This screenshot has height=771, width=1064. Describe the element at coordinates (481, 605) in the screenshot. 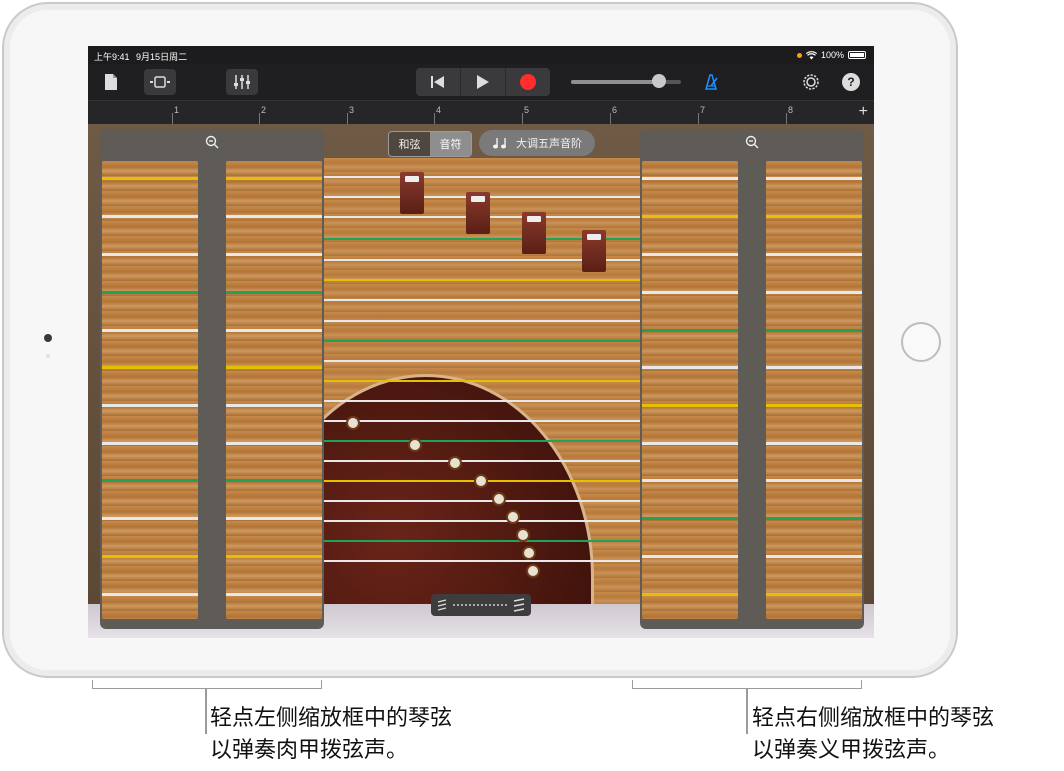

I see `zoom-handle` at that location.